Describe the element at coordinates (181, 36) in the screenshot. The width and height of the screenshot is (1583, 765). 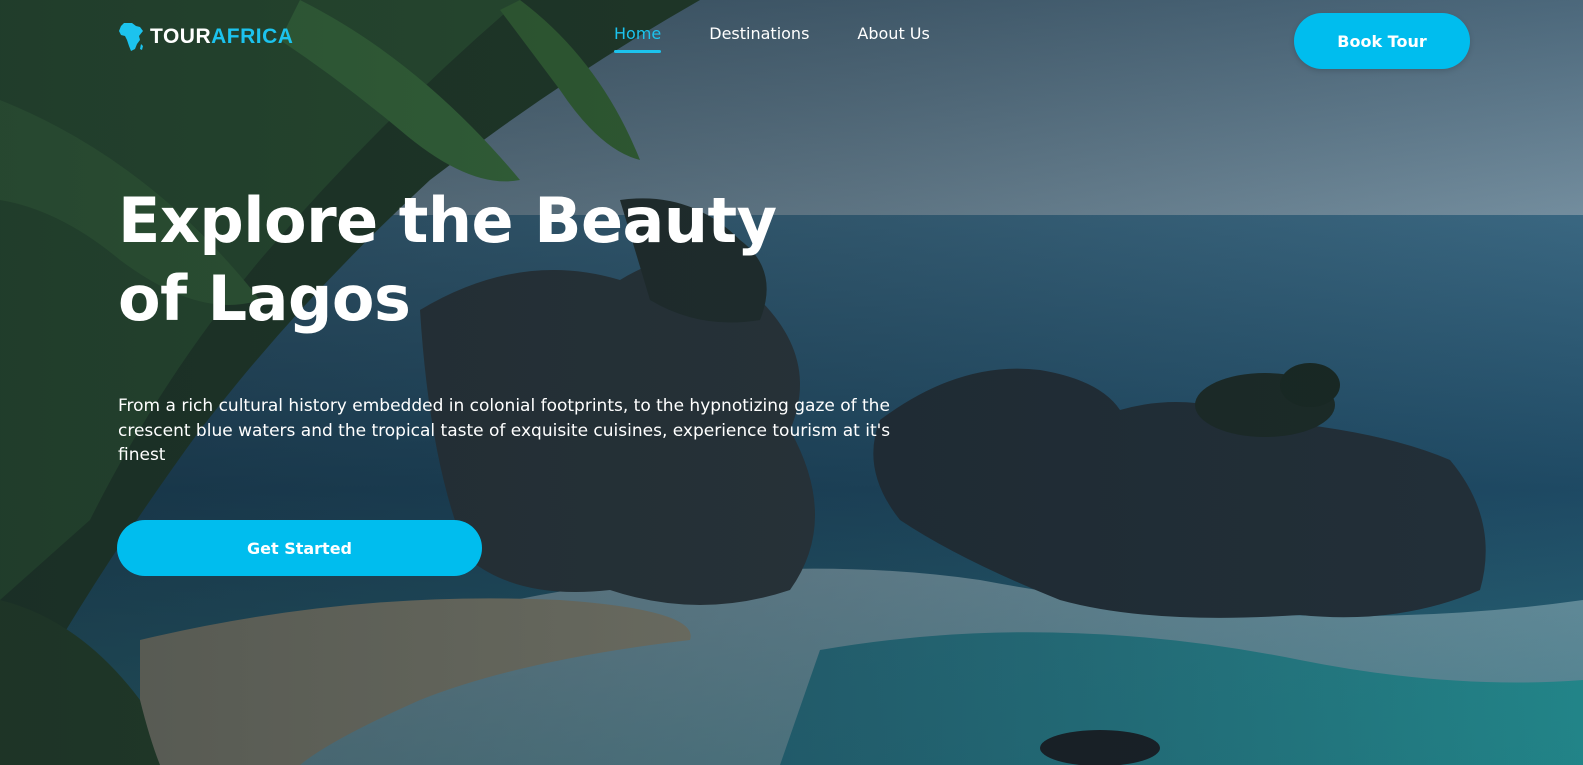
I see `brand-name-part1: TOUR` at that location.